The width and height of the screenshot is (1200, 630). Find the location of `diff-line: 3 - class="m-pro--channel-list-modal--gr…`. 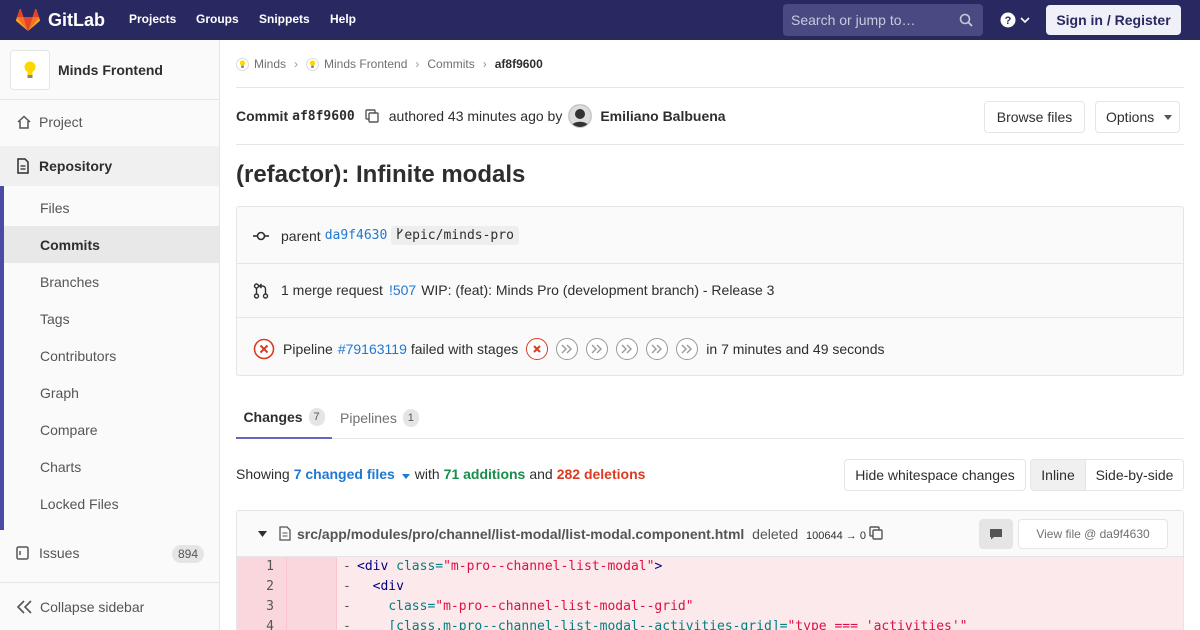

diff-line: 3 - class="m-pro--channel-list-modal--gr… is located at coordinates (710, 607).